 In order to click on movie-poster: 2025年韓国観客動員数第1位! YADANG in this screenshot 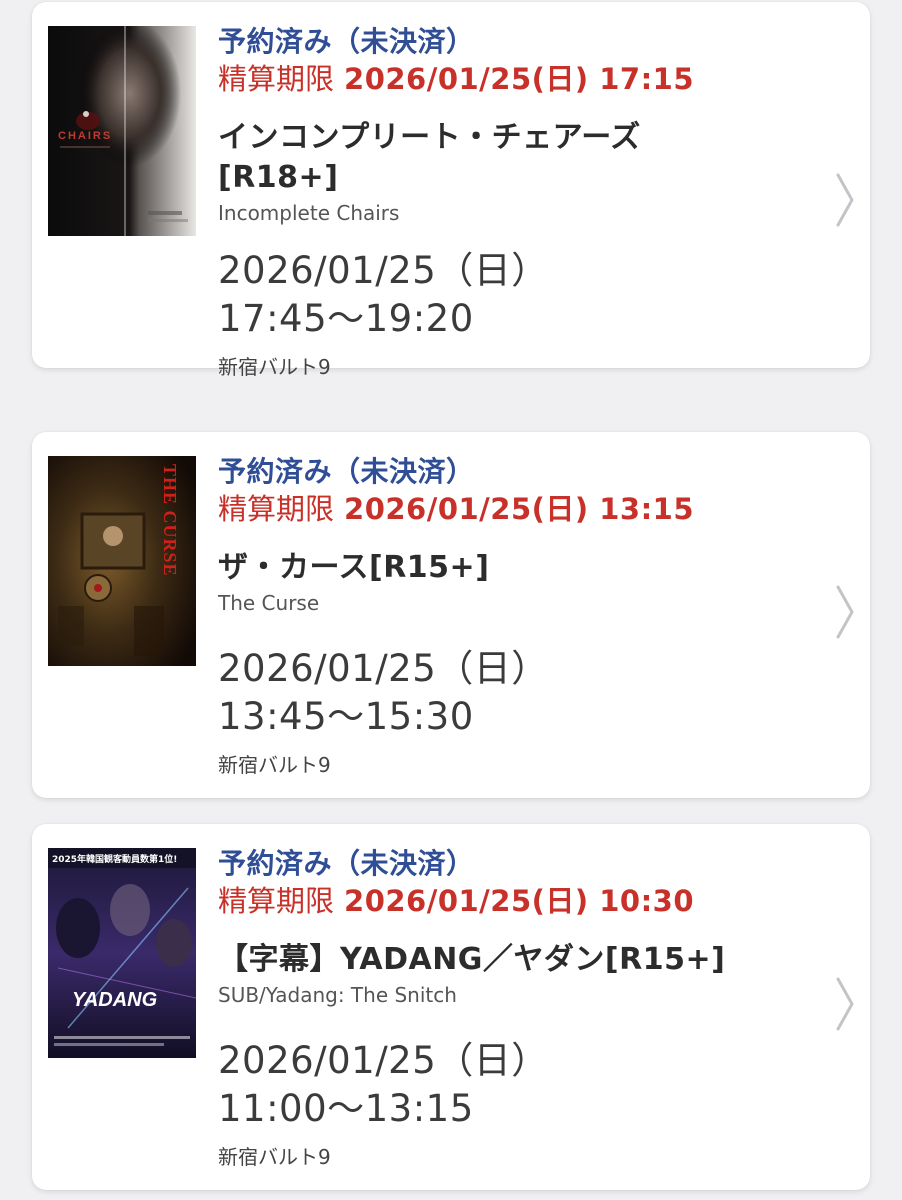, I will do `click(122, 953)`.